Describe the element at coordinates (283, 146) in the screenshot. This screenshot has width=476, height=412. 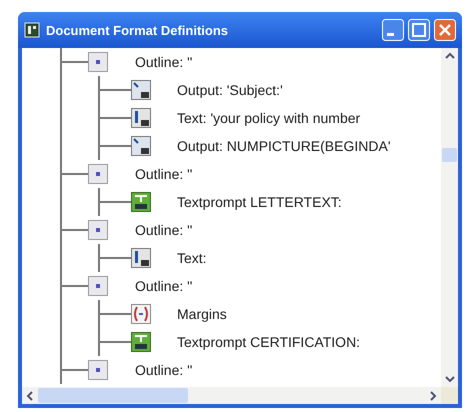
I see `node-label: Output: NUMPICTURE(BEGINDA'` at that location.